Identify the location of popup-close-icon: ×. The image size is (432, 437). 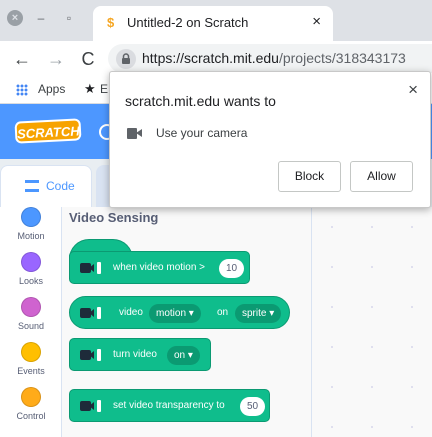
(413, 90).